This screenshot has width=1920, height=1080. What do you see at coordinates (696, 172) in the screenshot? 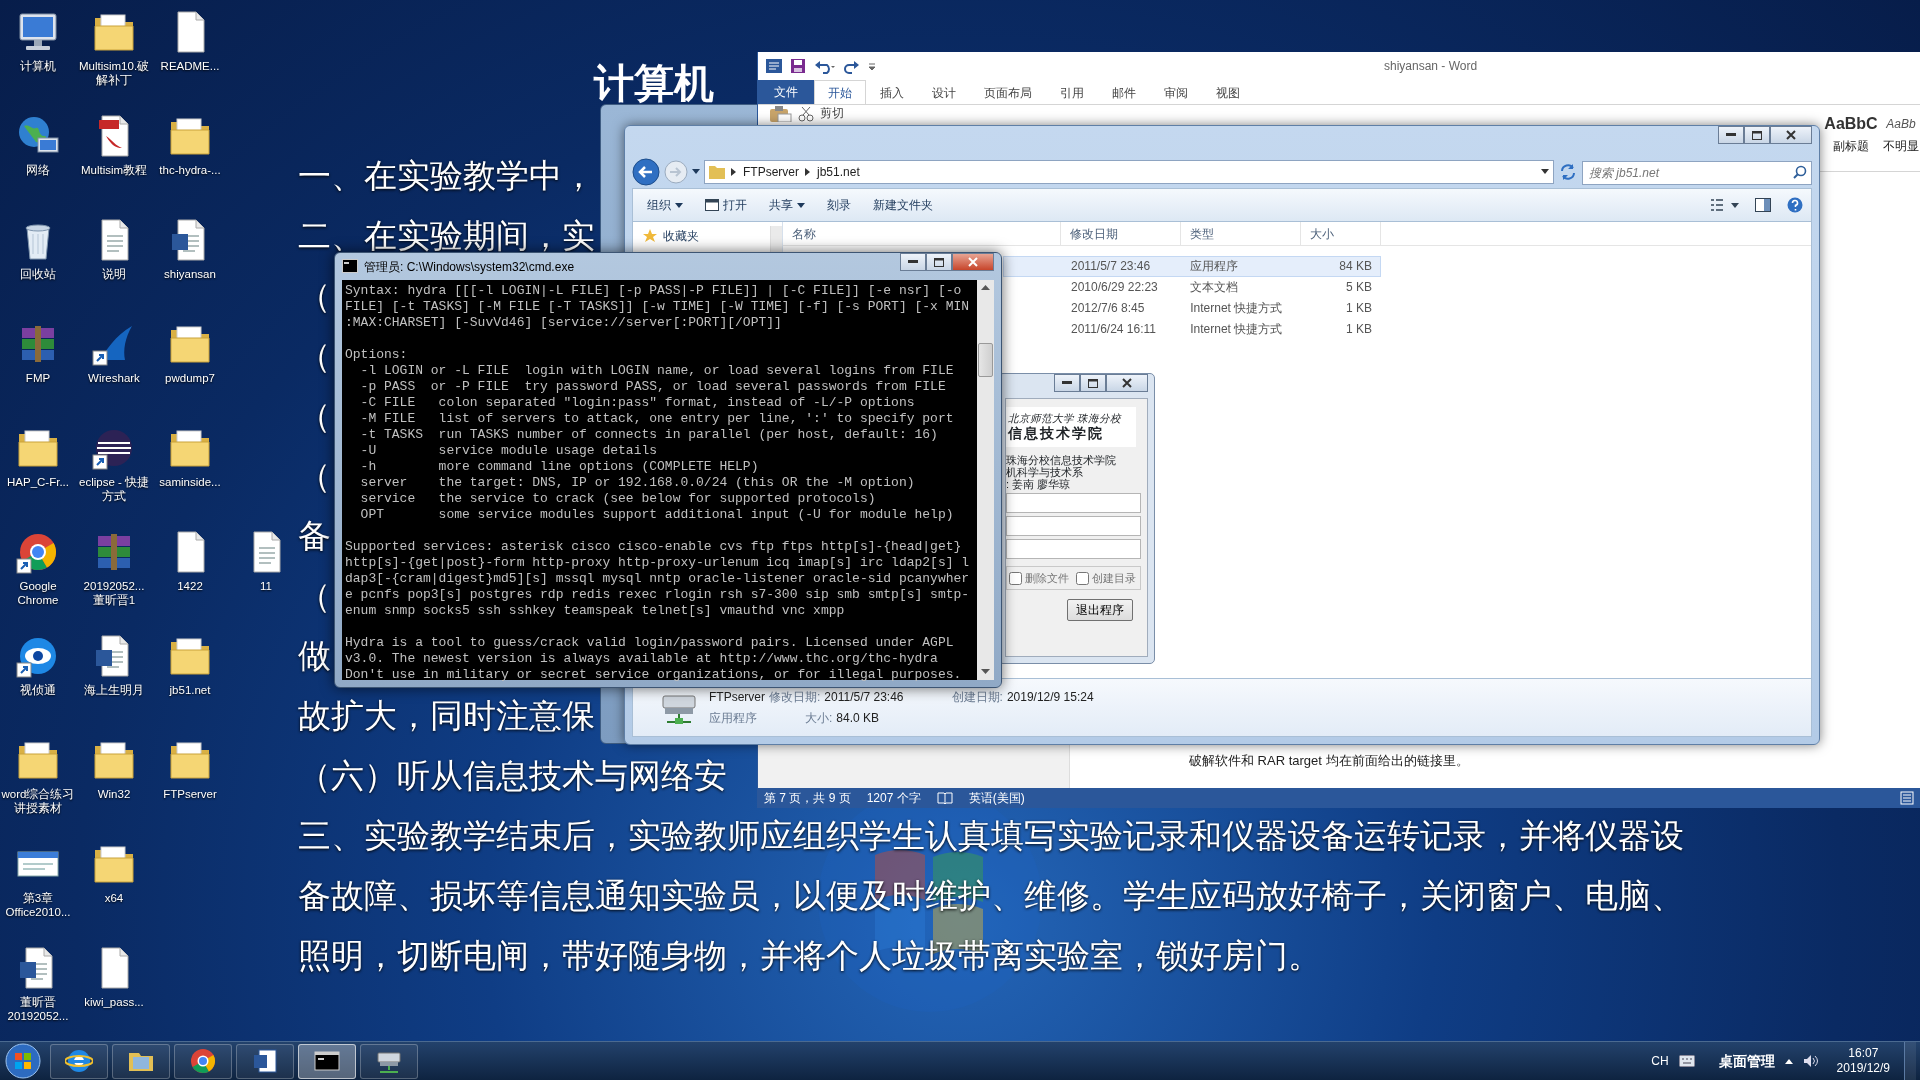
I see `history-caret-icon` at bounding box center [696, 172].